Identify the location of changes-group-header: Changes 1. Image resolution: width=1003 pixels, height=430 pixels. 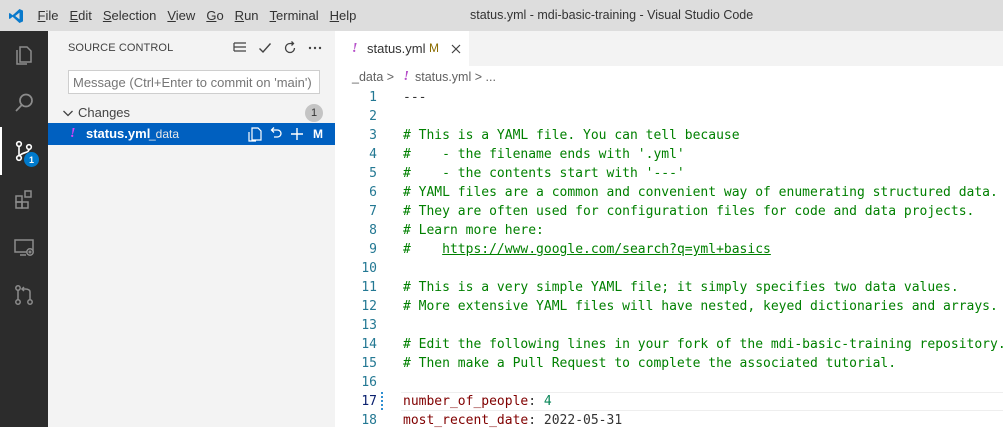
(191, 113).